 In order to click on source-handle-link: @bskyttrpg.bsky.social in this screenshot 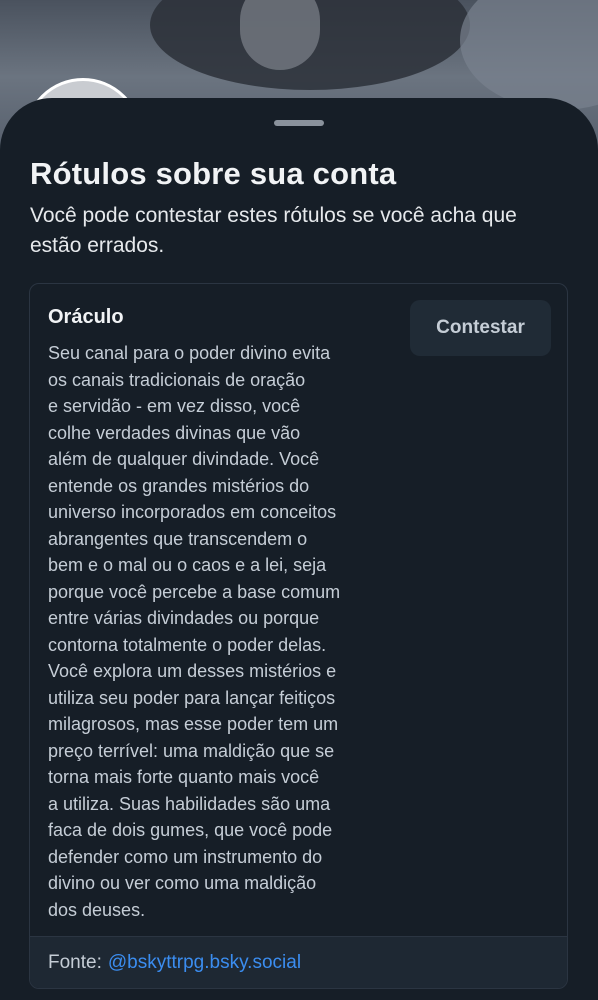, I will do `click(204, 963)`.